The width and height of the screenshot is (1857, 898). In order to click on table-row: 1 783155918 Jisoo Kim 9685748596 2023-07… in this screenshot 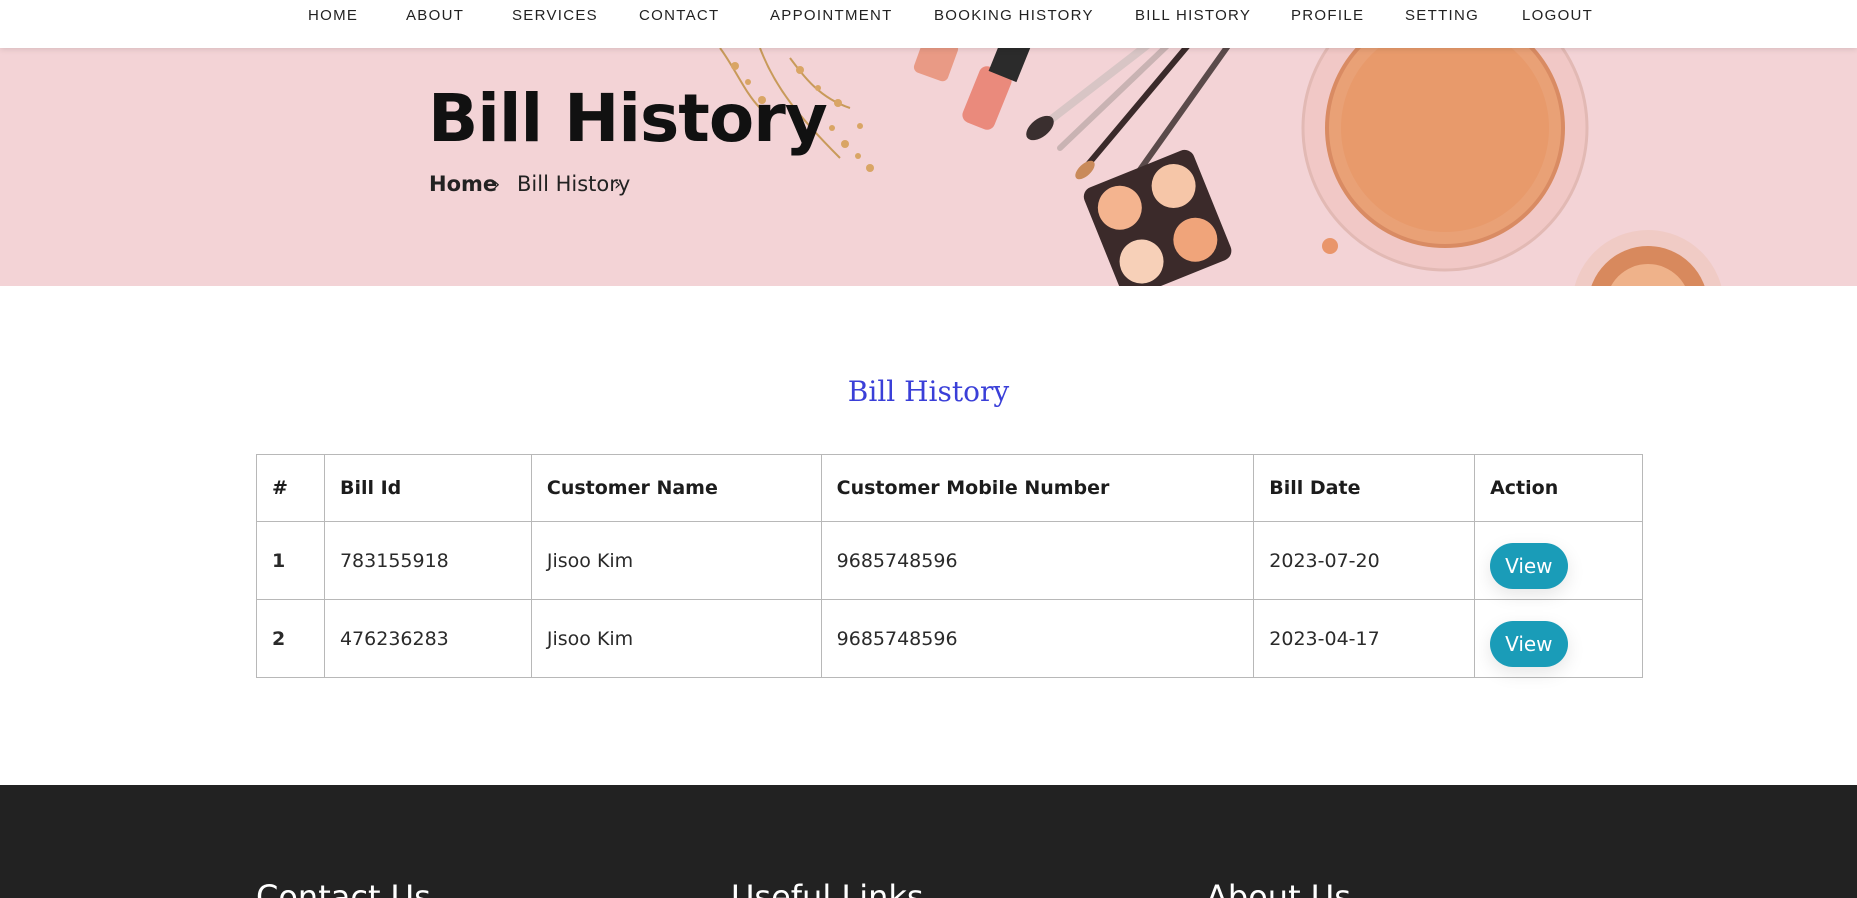, I will do `click(949, 560)`.